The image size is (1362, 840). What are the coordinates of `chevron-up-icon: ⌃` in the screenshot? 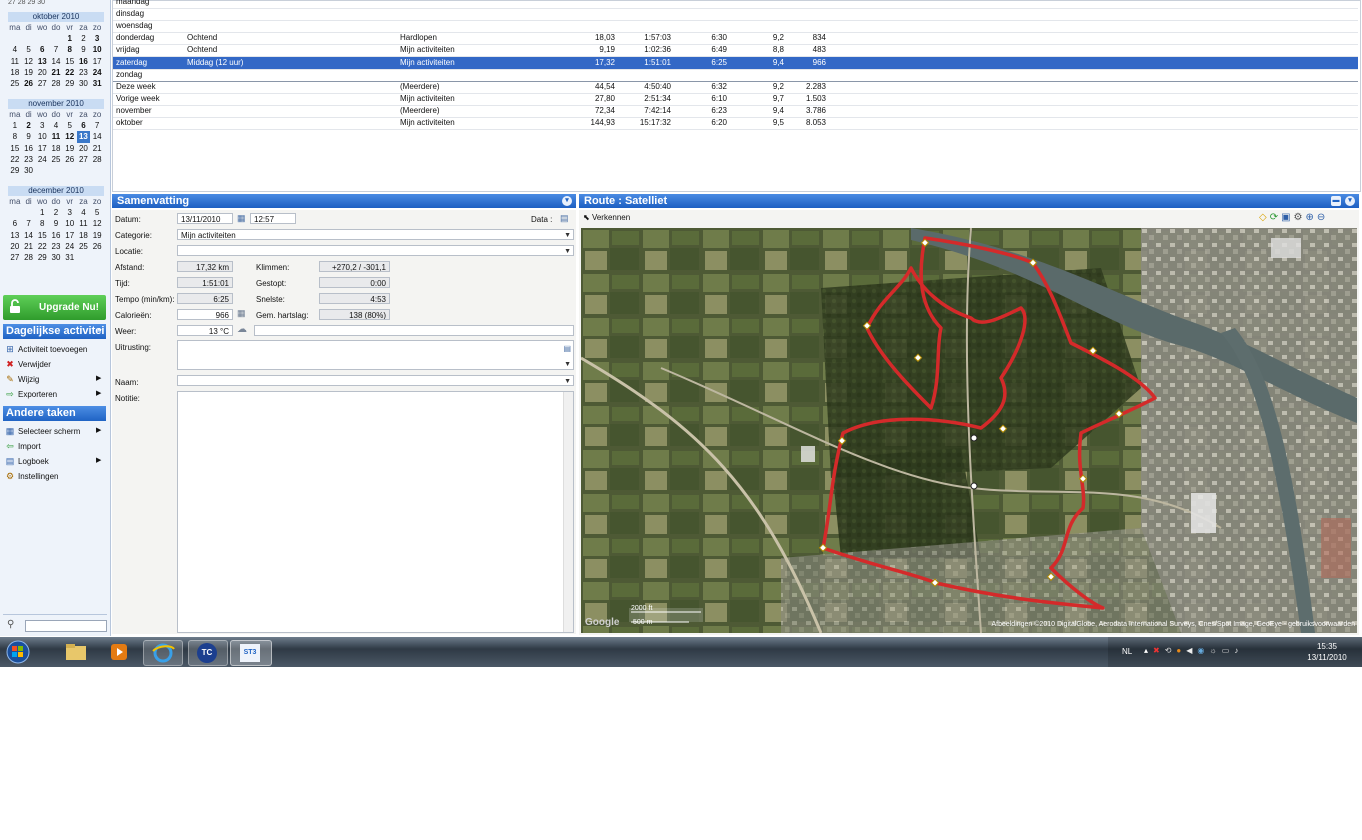 It's located at (99, 331).